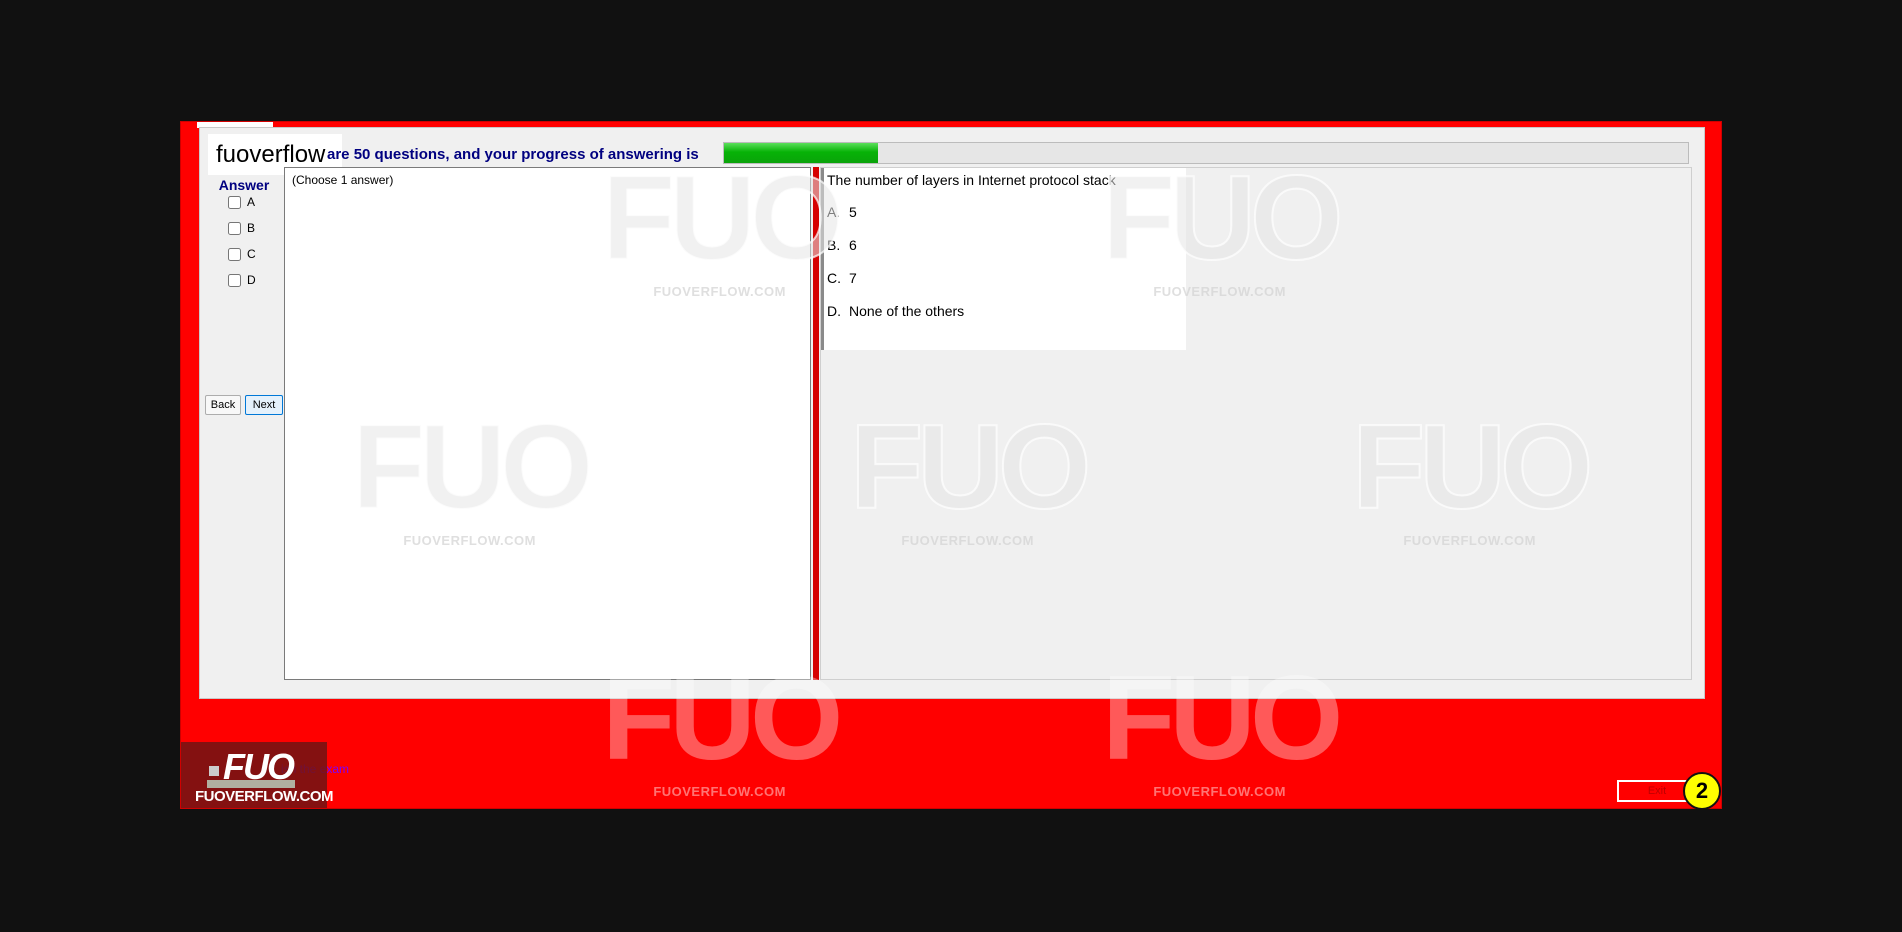  Describe the element at coordinates (853, 212) in the screenshot. I see `choice-text: 5` at that location.